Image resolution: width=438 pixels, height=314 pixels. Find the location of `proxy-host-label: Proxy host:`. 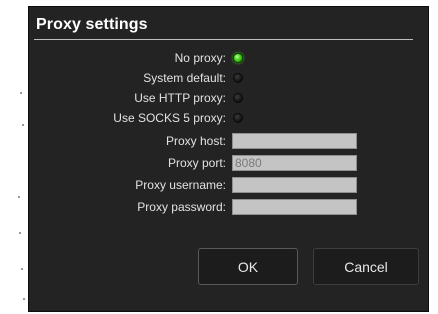

proxy-host-label: Proxy host: is located at coordinates (195, 141).